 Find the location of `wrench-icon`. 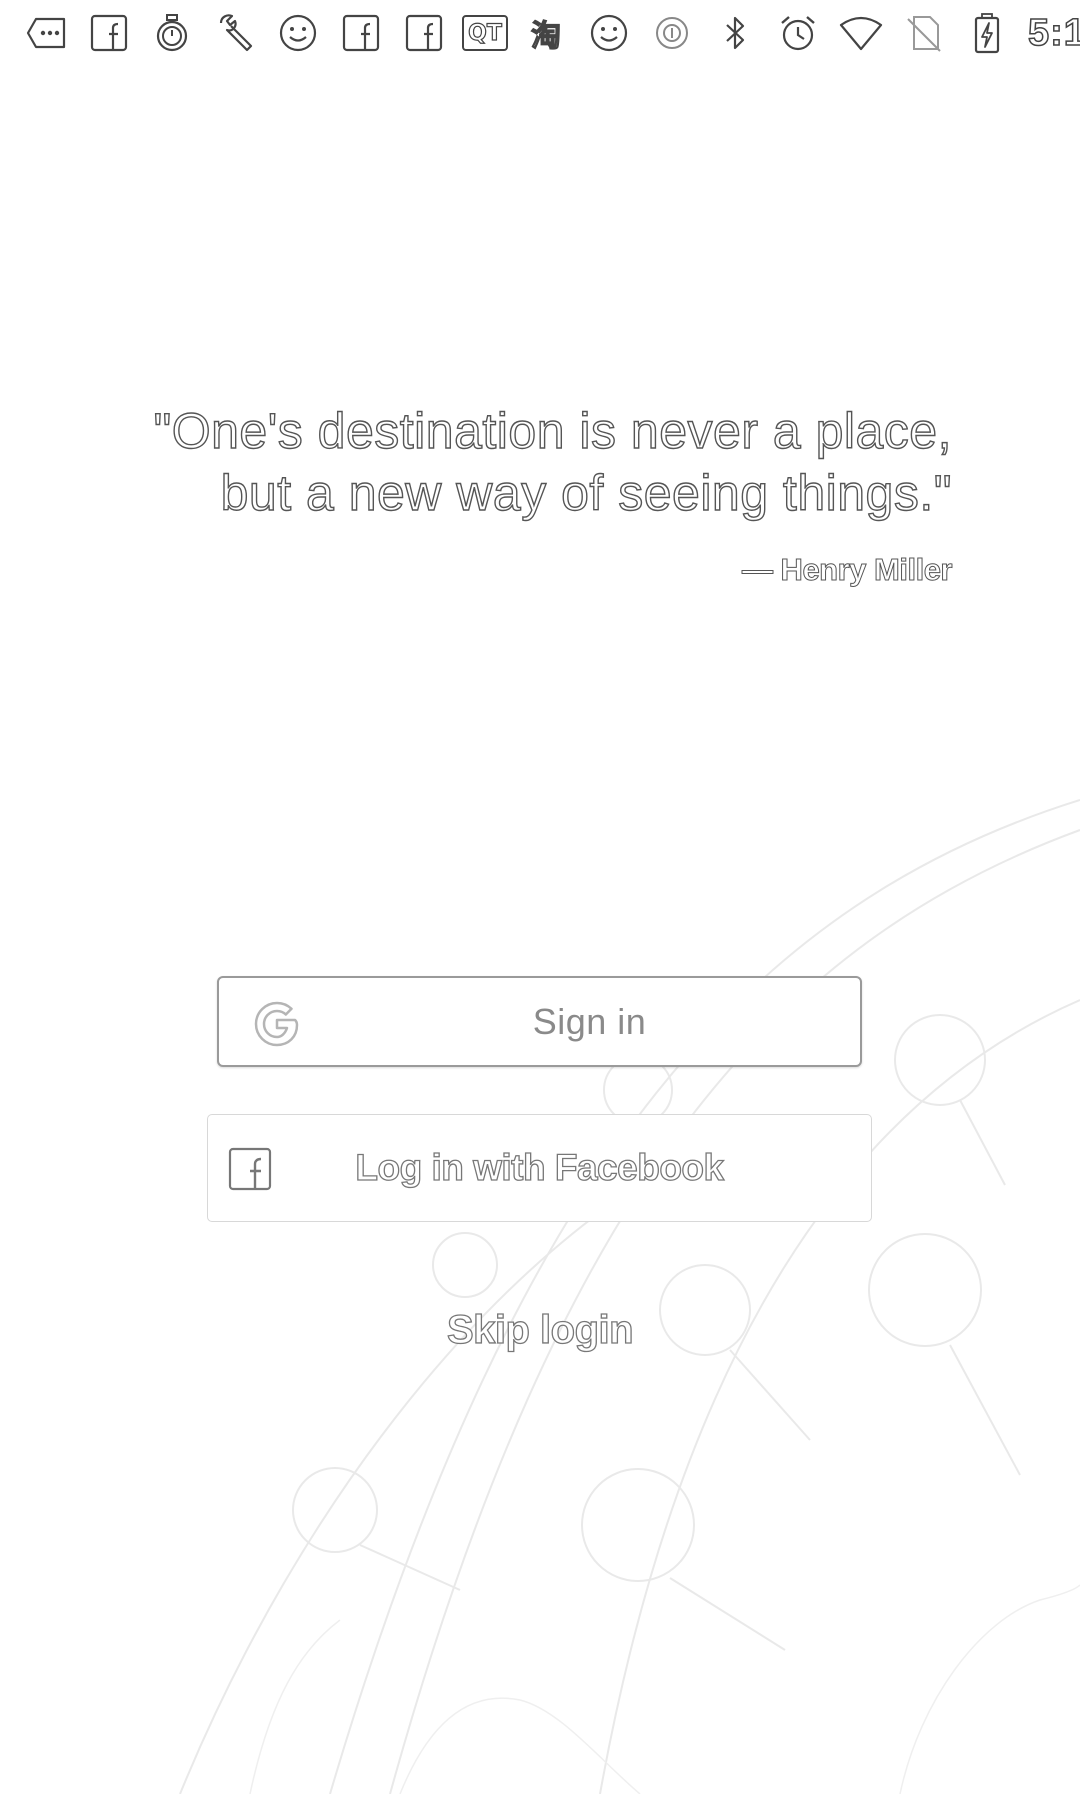

wrench-icon is located at coordinates (235, 33).